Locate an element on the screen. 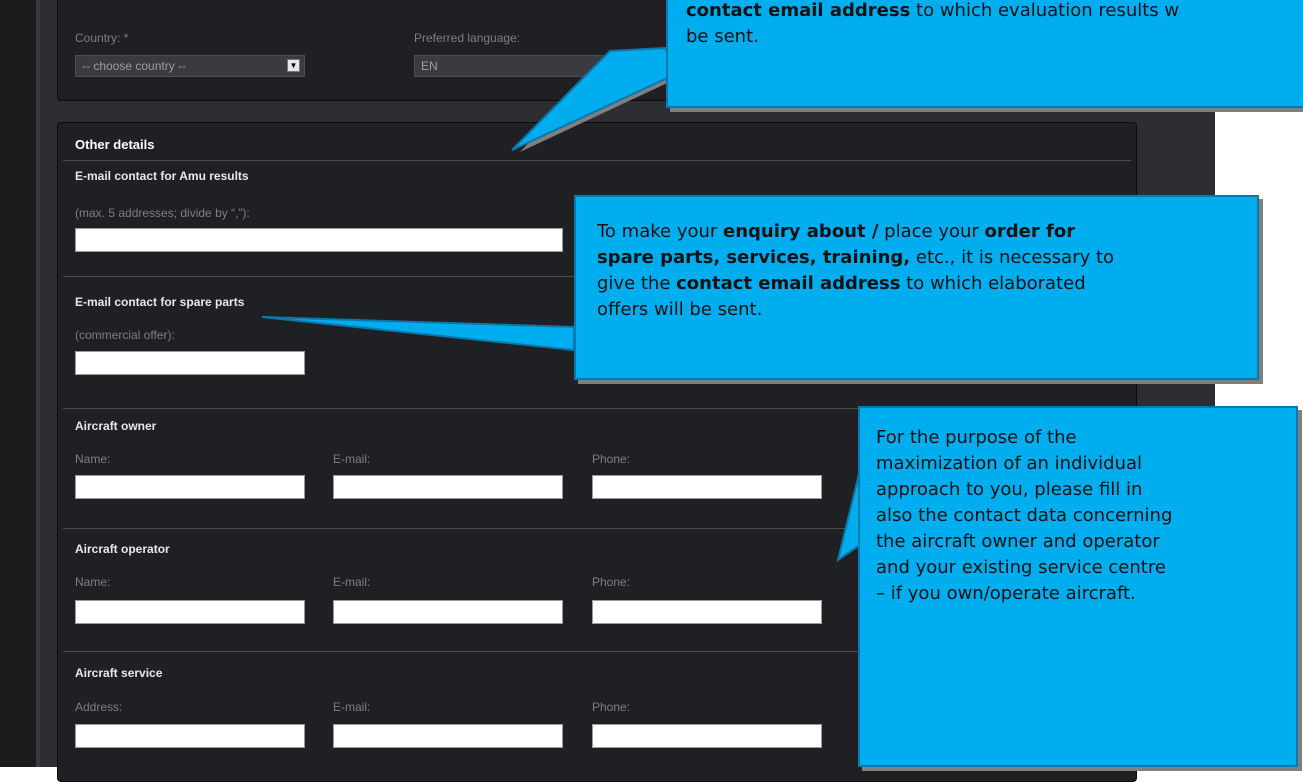 This screenshot has width=1303, height=782. callout-text: to which elaborated is located at coordinates (993, 283).